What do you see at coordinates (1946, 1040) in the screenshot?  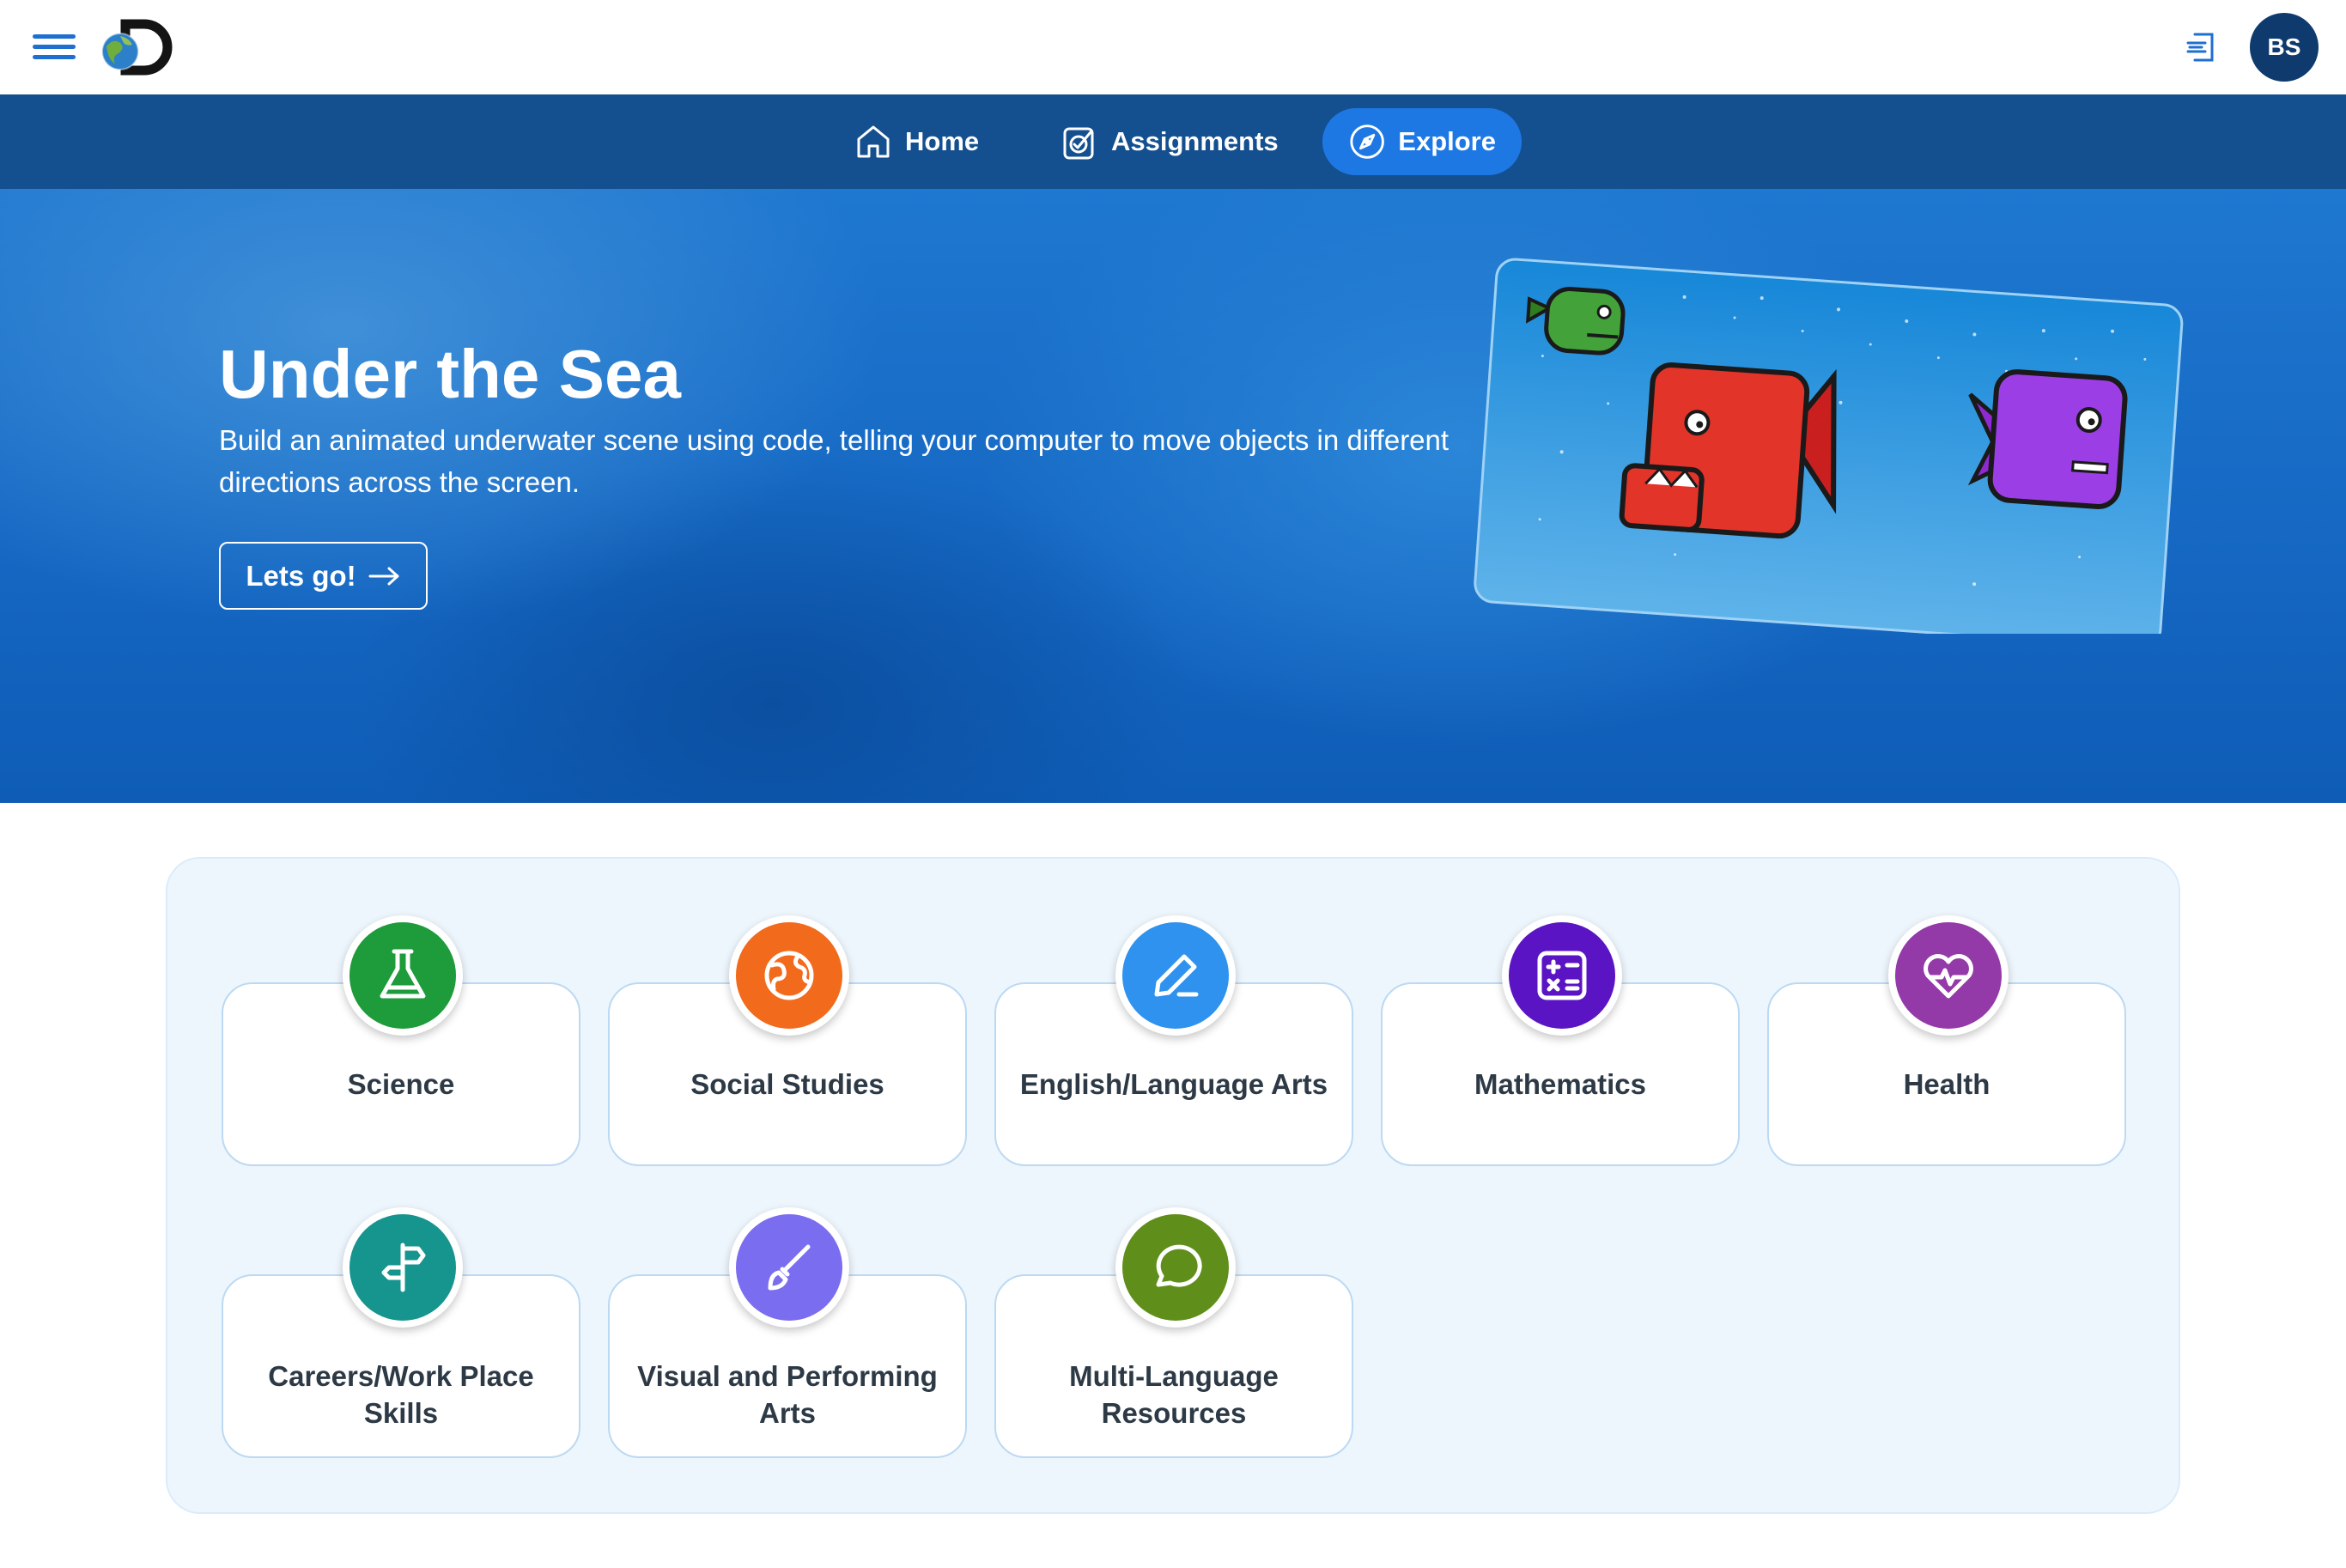 I see `subject-card-health: Health` at bounding box center [1946, 1040].